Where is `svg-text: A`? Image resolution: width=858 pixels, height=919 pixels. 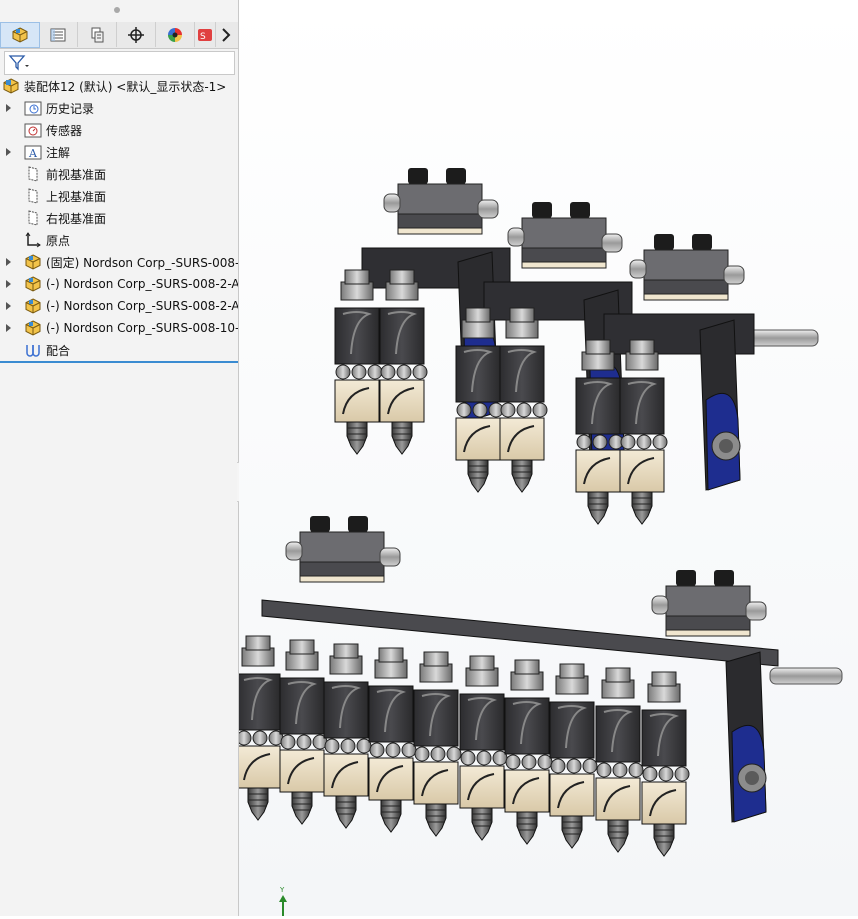 svg-text: A is located at coordinates (33, 153).